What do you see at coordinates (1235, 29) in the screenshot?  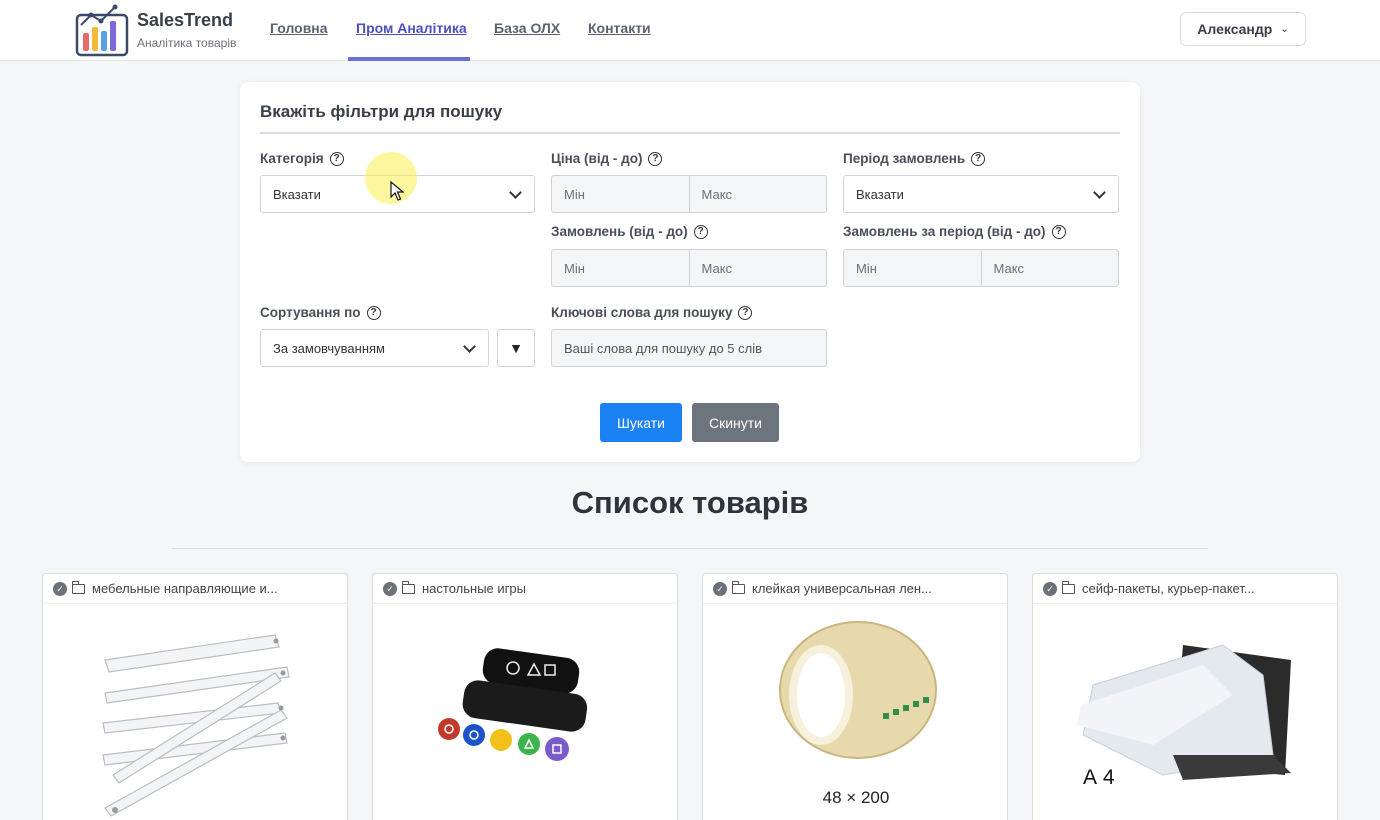 I see `user-name: Александр` at bounding box center [1235, 29].